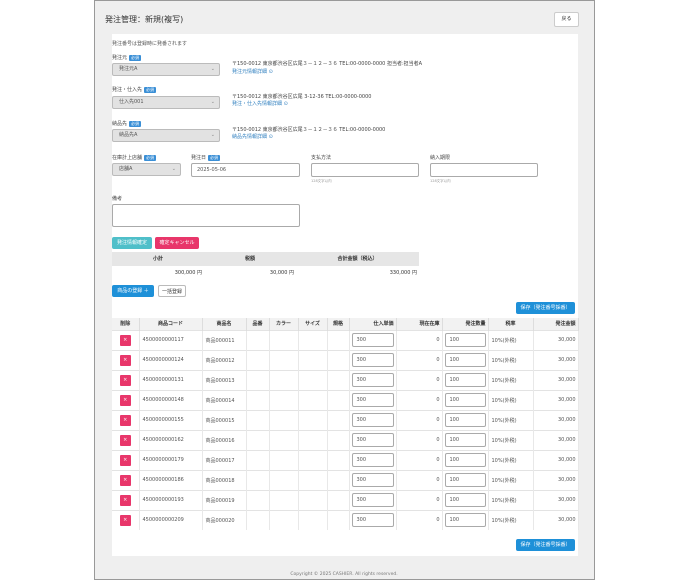 The width and height of the screenshot is (688, 580). What do you see at coordinates (365, 170) in the screenshot?
I see `payment-input` at bounding box center [365, 170].